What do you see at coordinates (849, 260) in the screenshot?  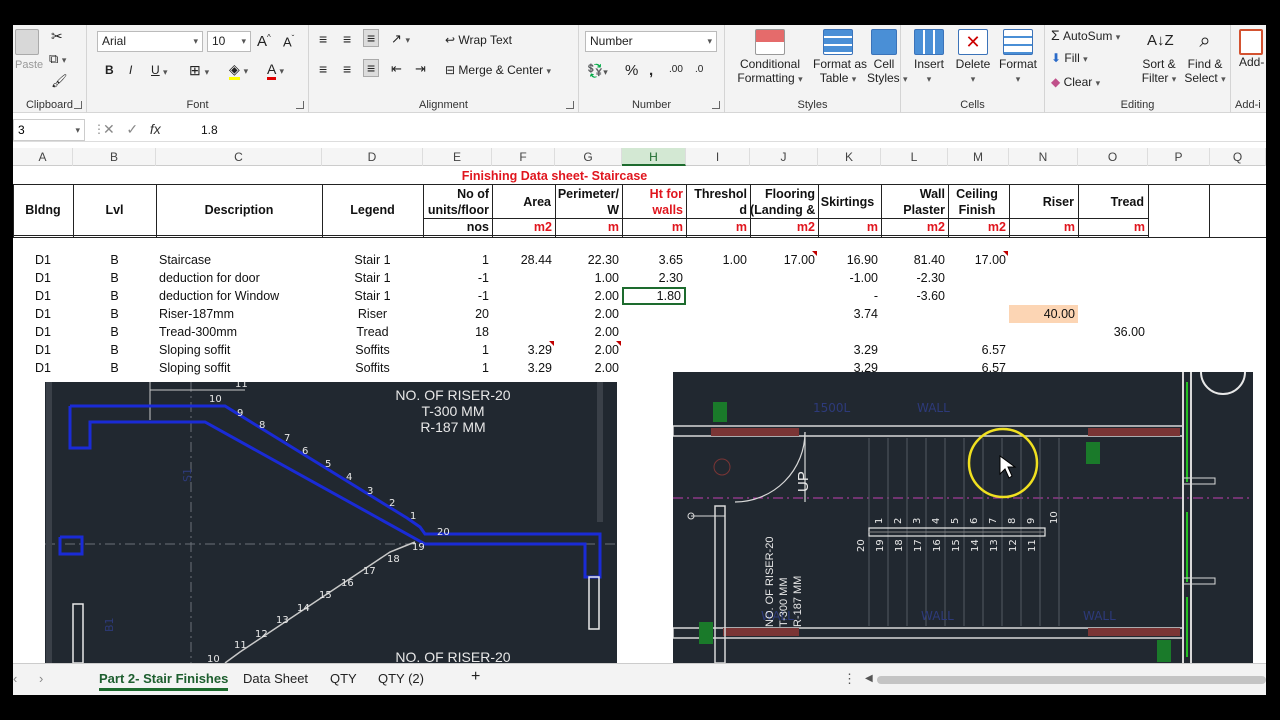 I see `cell-k-row1: 16.90` at bounding box center [849, 260].